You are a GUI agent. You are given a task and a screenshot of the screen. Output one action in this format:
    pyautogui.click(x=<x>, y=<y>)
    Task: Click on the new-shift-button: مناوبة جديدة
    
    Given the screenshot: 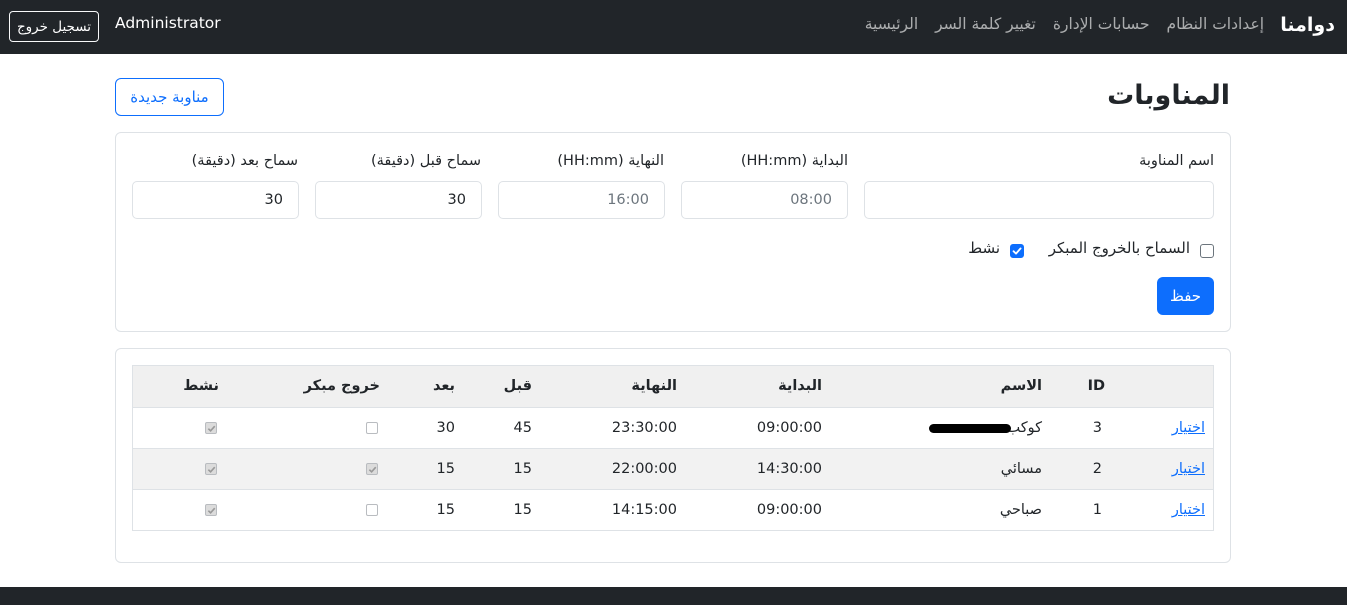 What is the action you would take?
    pyautogui.click(x=169, y=97)
    